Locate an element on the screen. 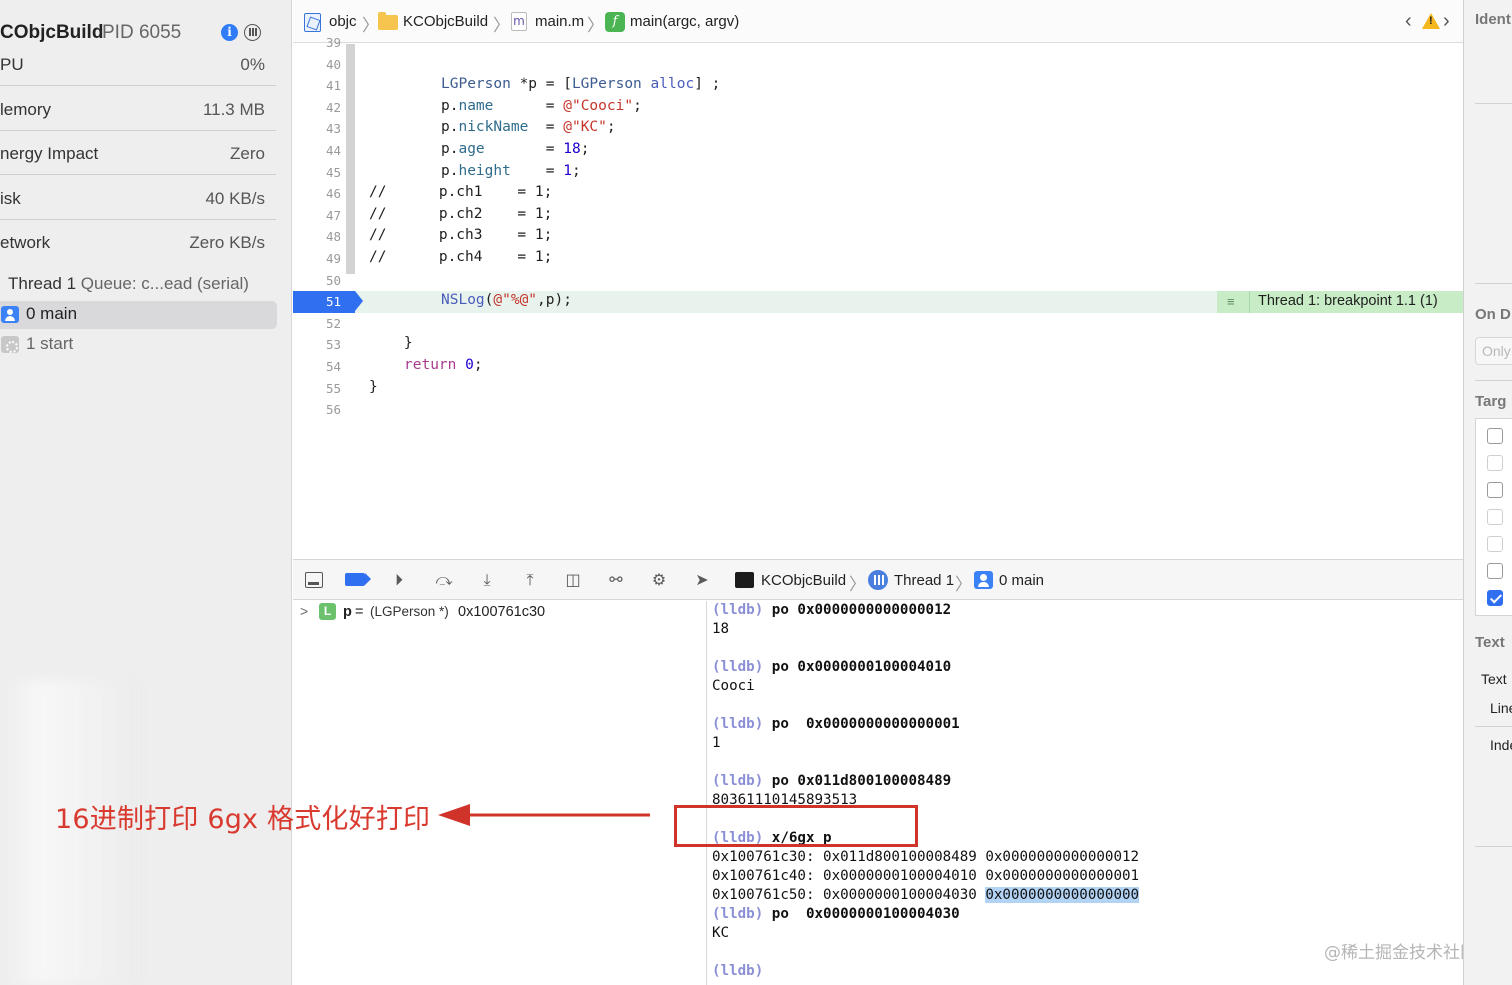 The width and height of the screenshot is (1512, 985). chevron-right-icon: 〉 is located at coordinates (963, 584).